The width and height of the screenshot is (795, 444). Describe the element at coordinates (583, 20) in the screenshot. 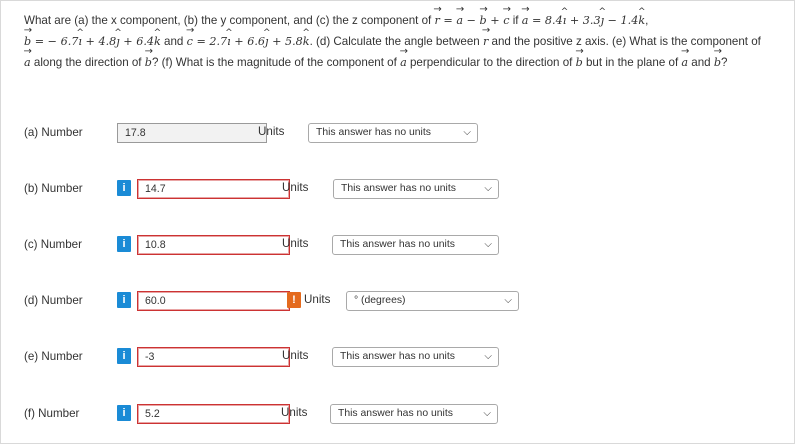

I see `equation-a: a = 8.4ı + 3.3ȷ − 1.4k` at that location.